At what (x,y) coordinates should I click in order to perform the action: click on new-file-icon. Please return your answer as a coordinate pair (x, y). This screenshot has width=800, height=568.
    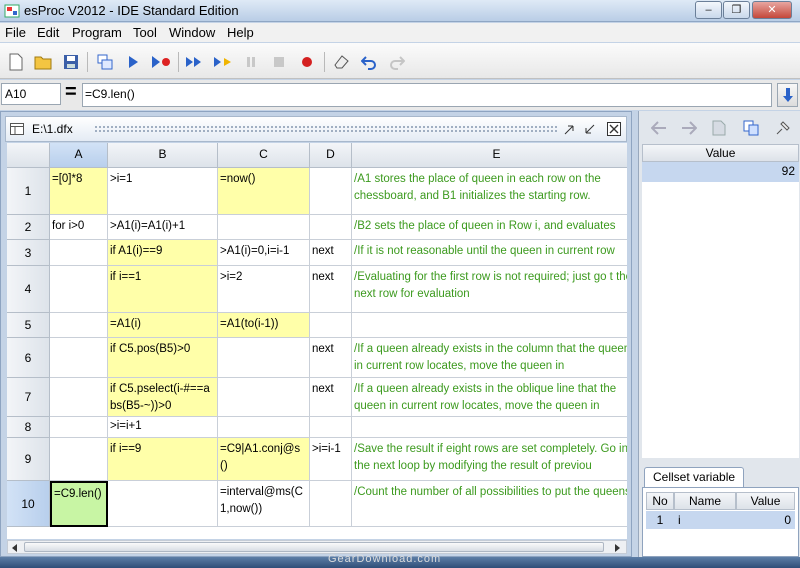
    Looking at the image, I should click on (16, 62).